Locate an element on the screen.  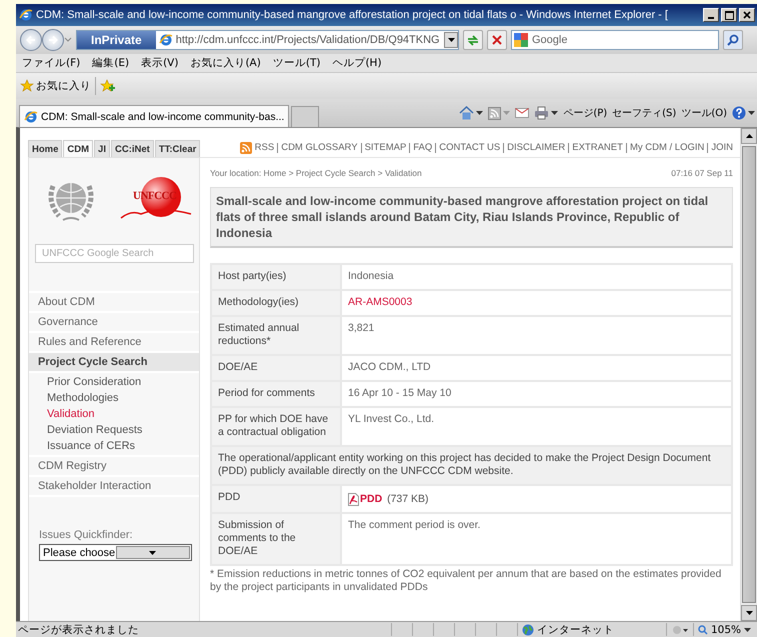
add-favorite-icon is located at coordinates (108, 86).